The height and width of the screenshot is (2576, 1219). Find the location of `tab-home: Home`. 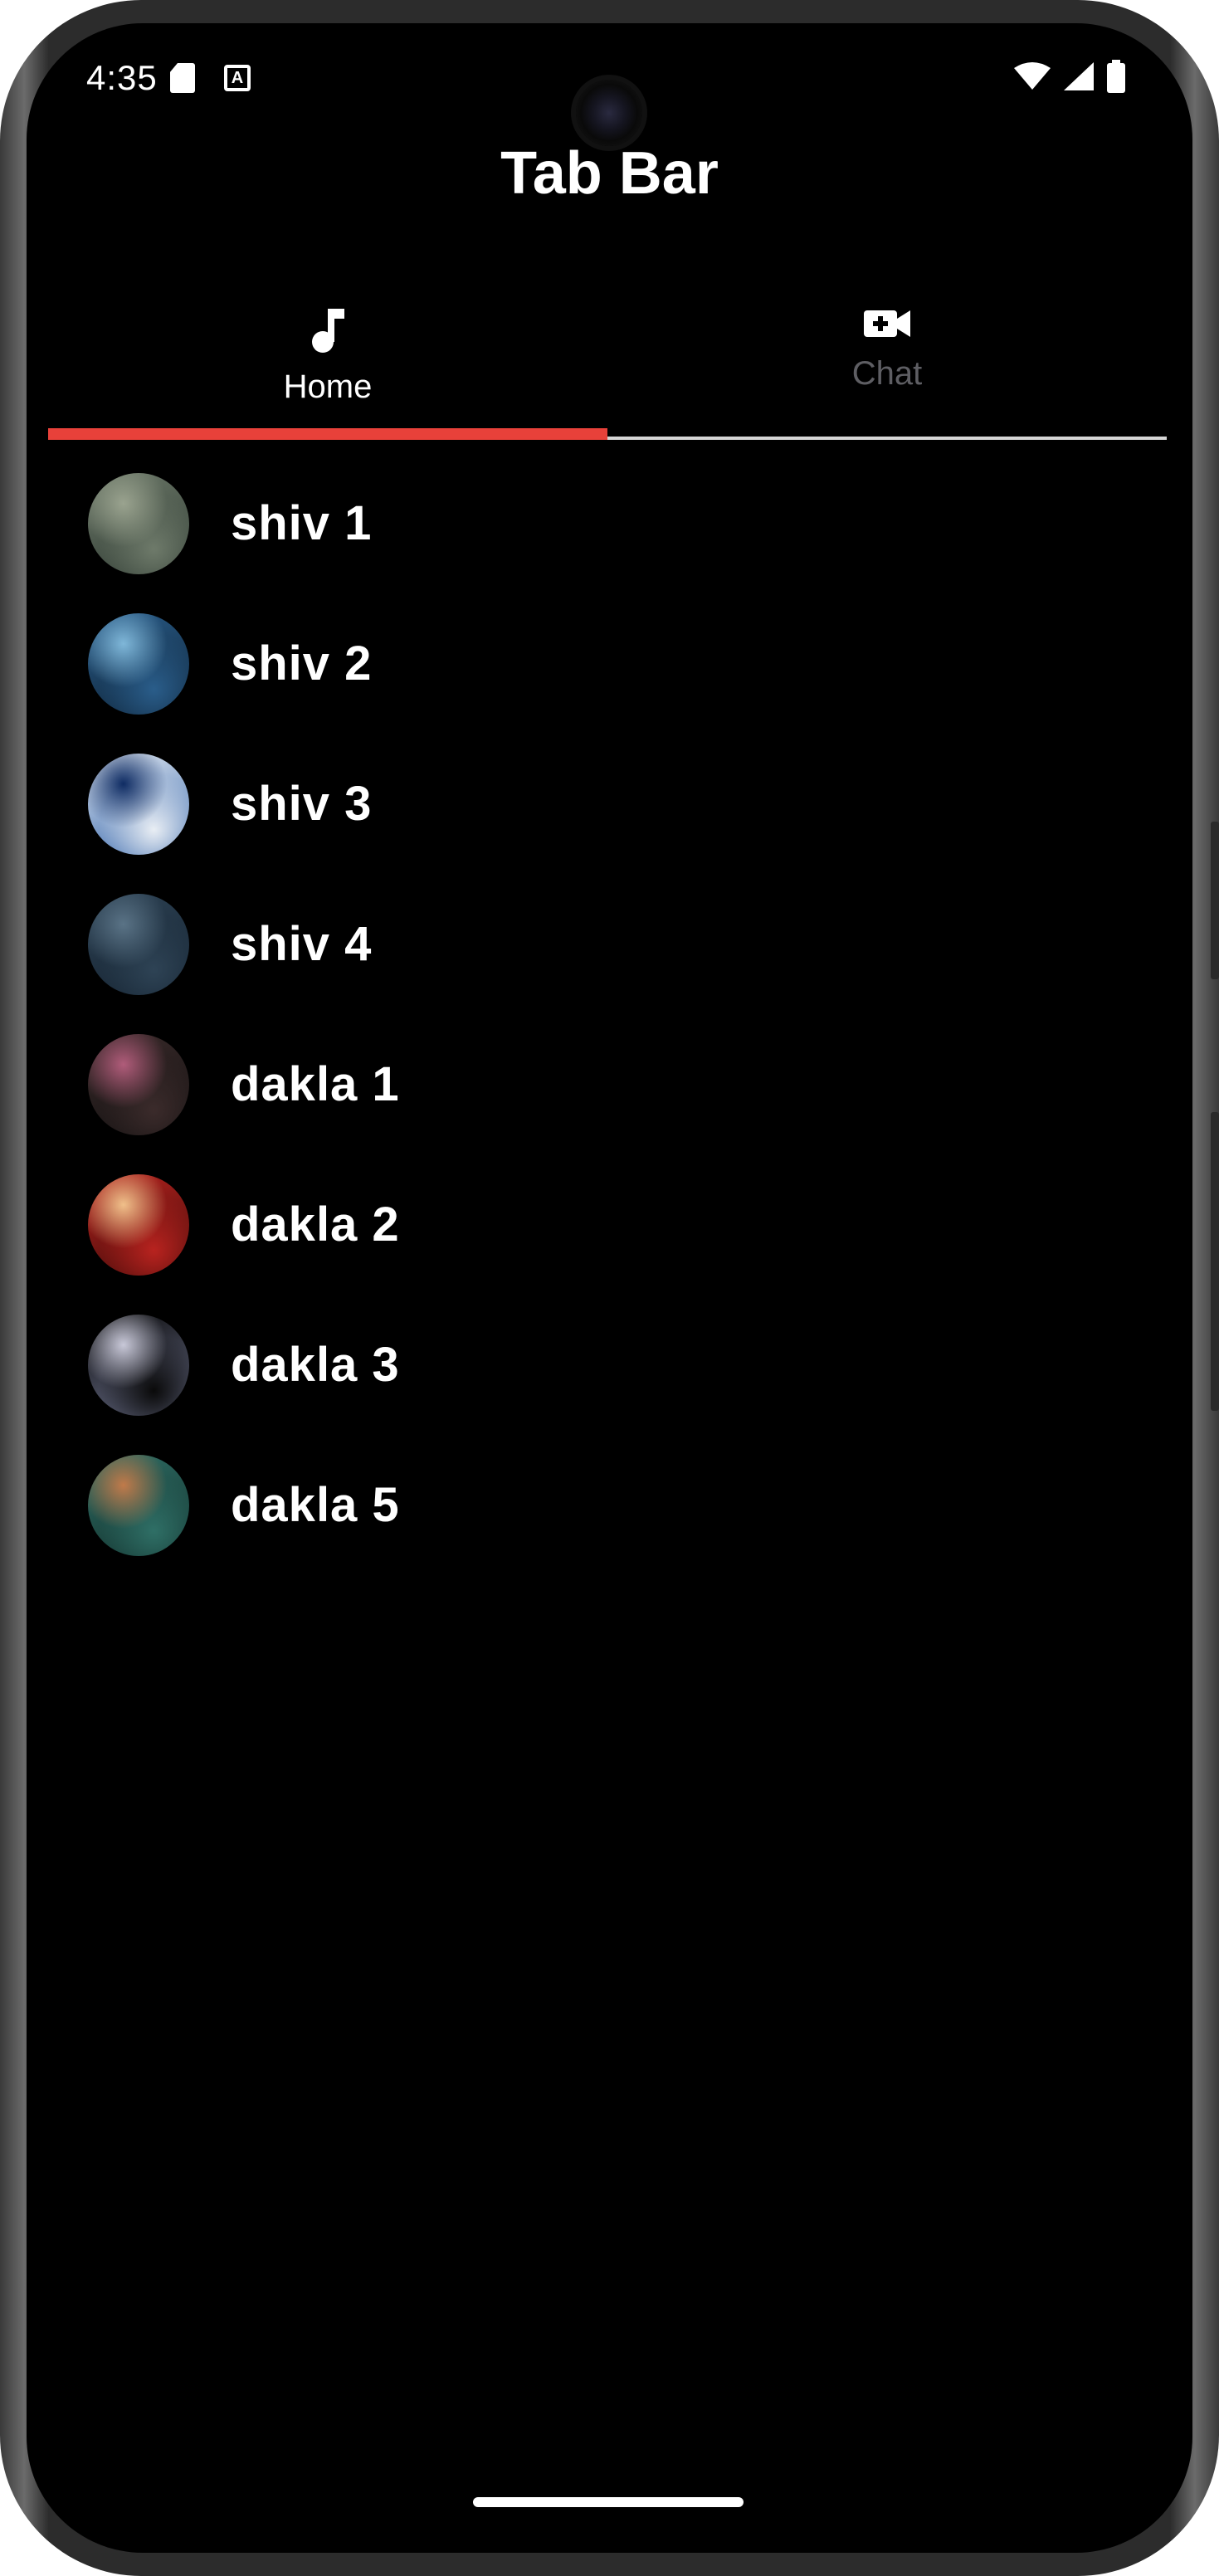

tab-home: Home is located at coordinates (328, 359).